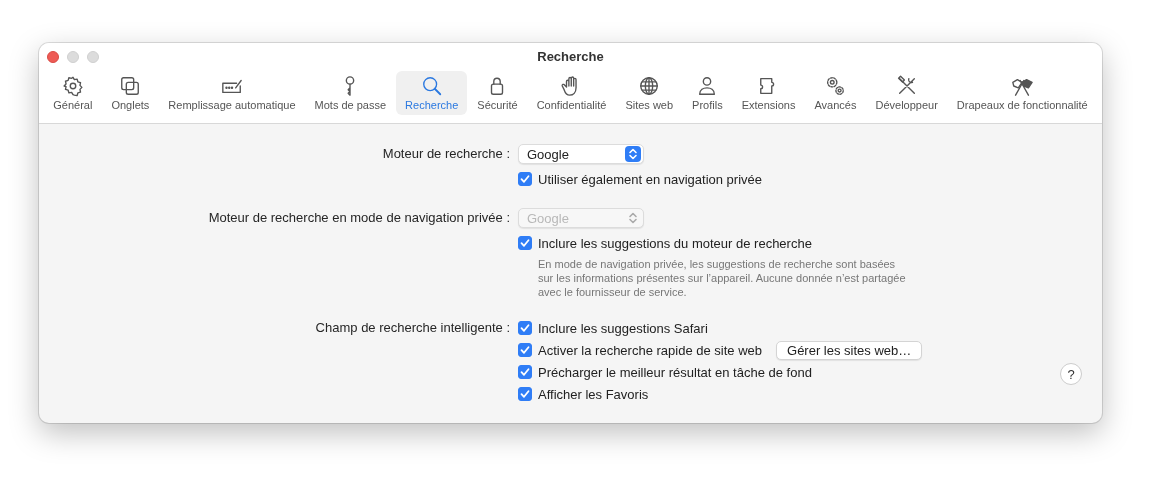 This screenshot has height=481, width=1152. I want to click on checkbox-label: Afficher les Favoris, so click(593, 394).